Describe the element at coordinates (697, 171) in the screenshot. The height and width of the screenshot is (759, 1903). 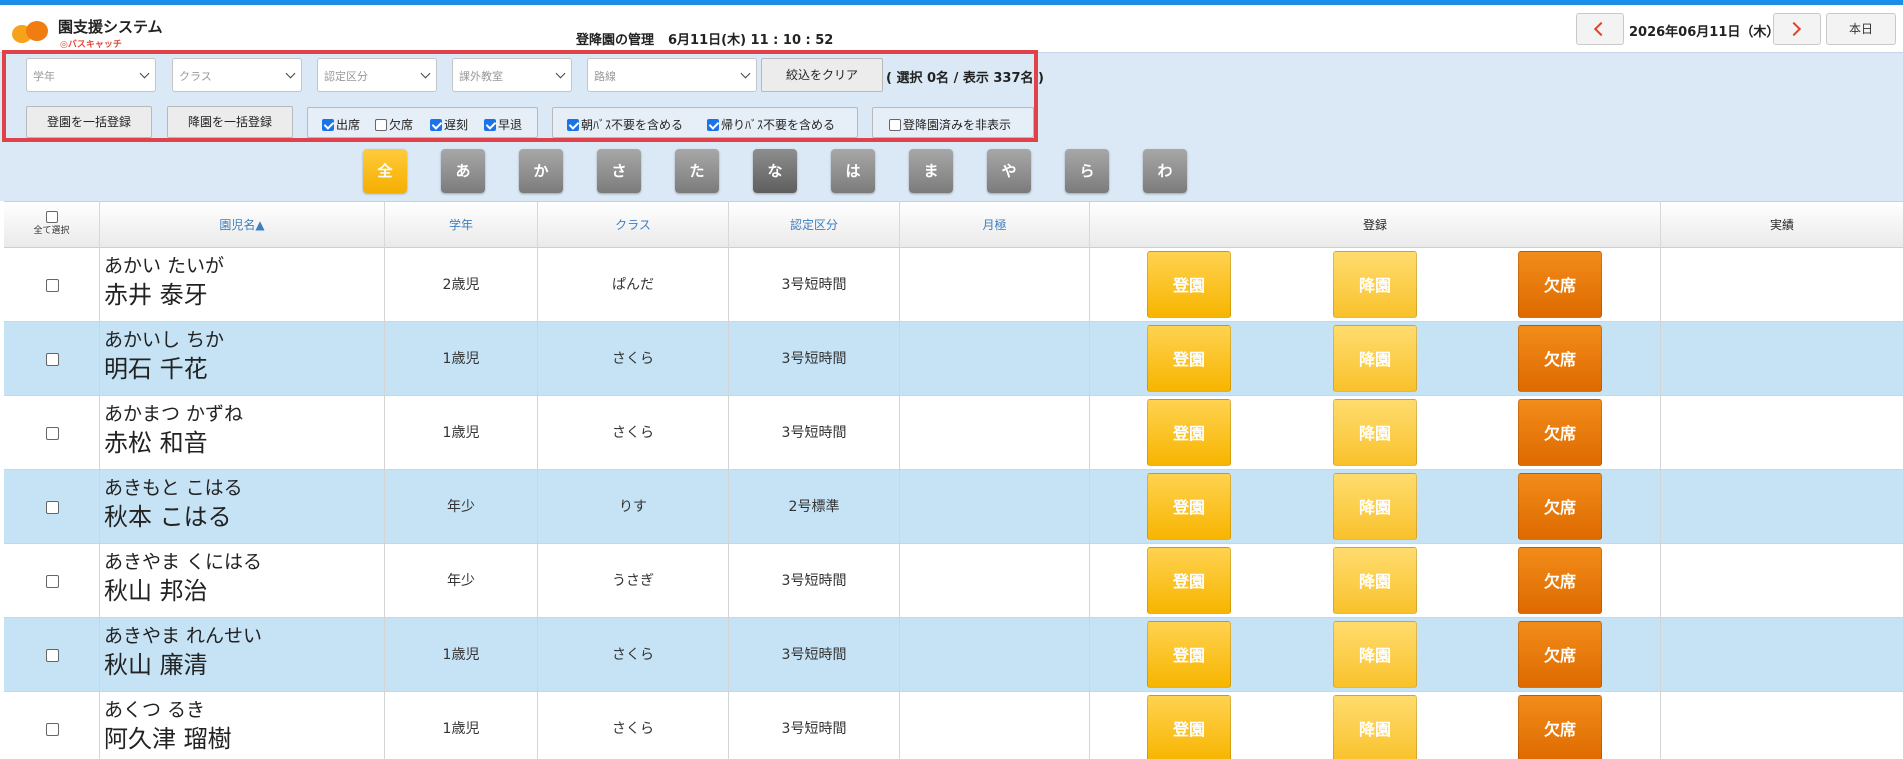
I see `kana-tab-ta: た` at that location.